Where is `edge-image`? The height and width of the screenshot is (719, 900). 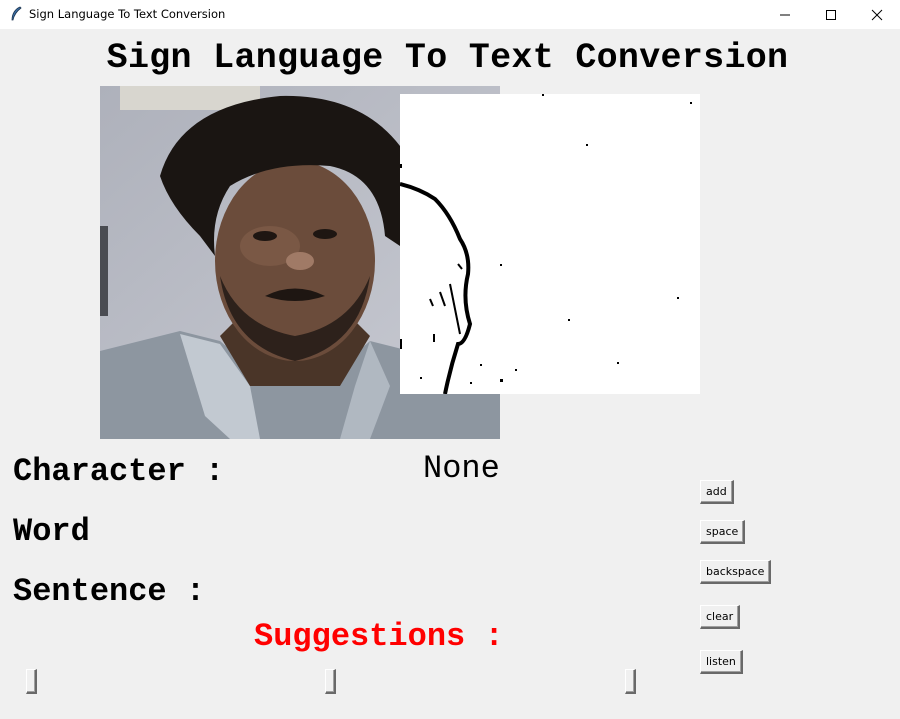
edge-image is located at coordinates (550, 244).